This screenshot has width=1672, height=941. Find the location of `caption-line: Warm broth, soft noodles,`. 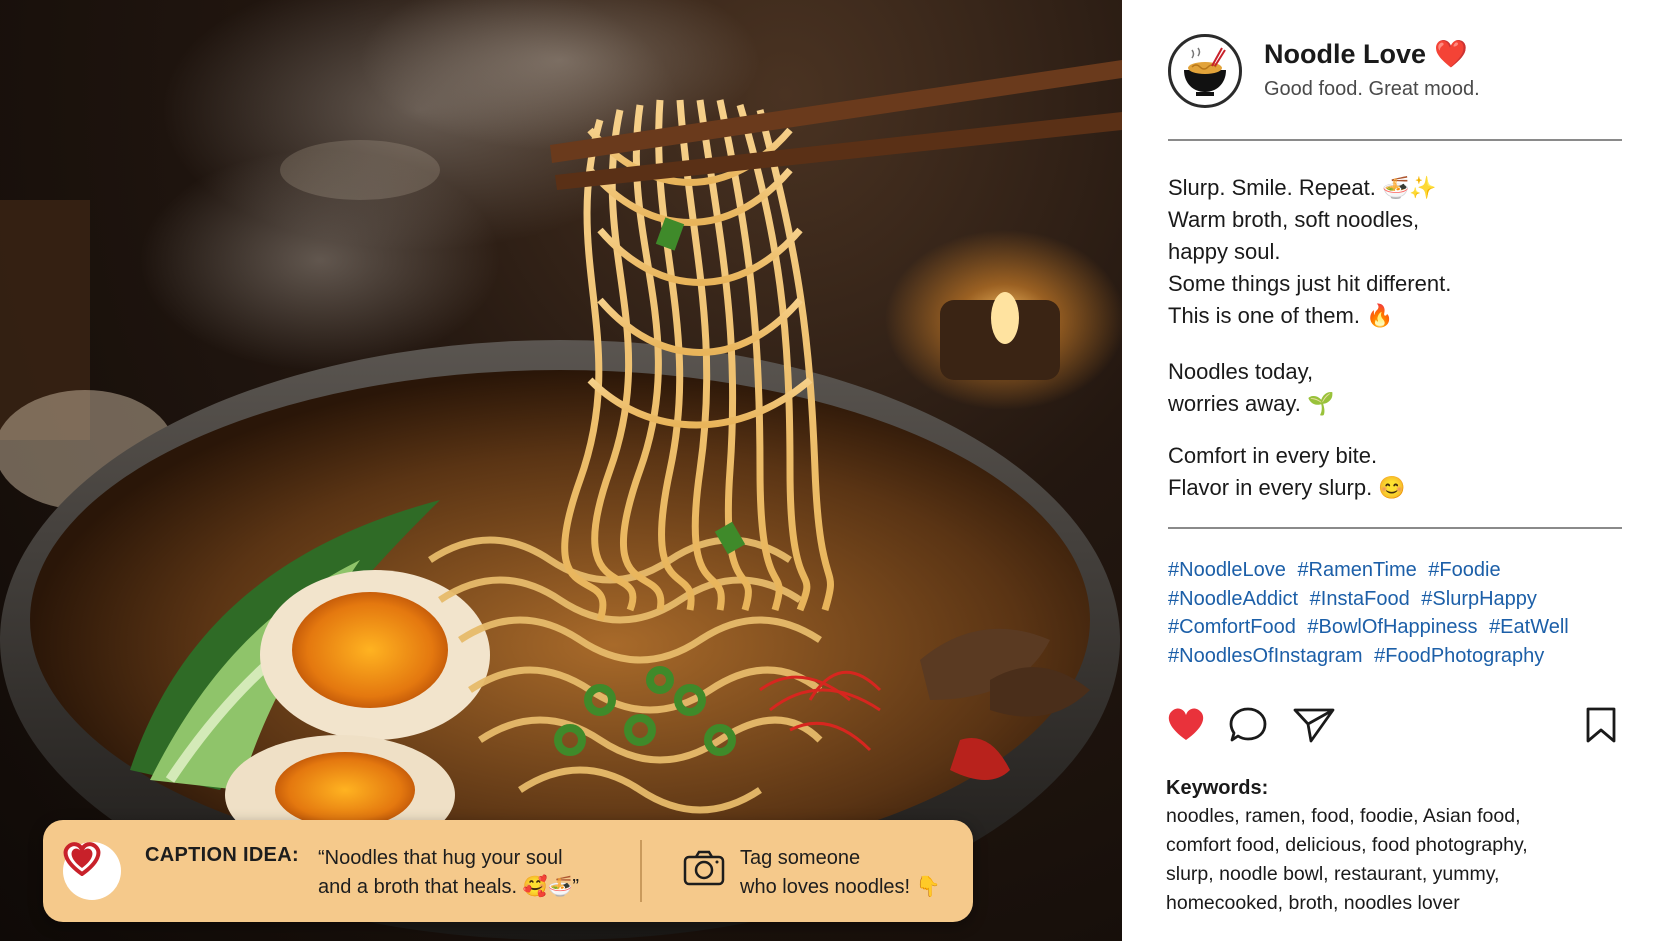

caption-line: Warm broth, soft noodles, is located at coordinates (1294, 219).